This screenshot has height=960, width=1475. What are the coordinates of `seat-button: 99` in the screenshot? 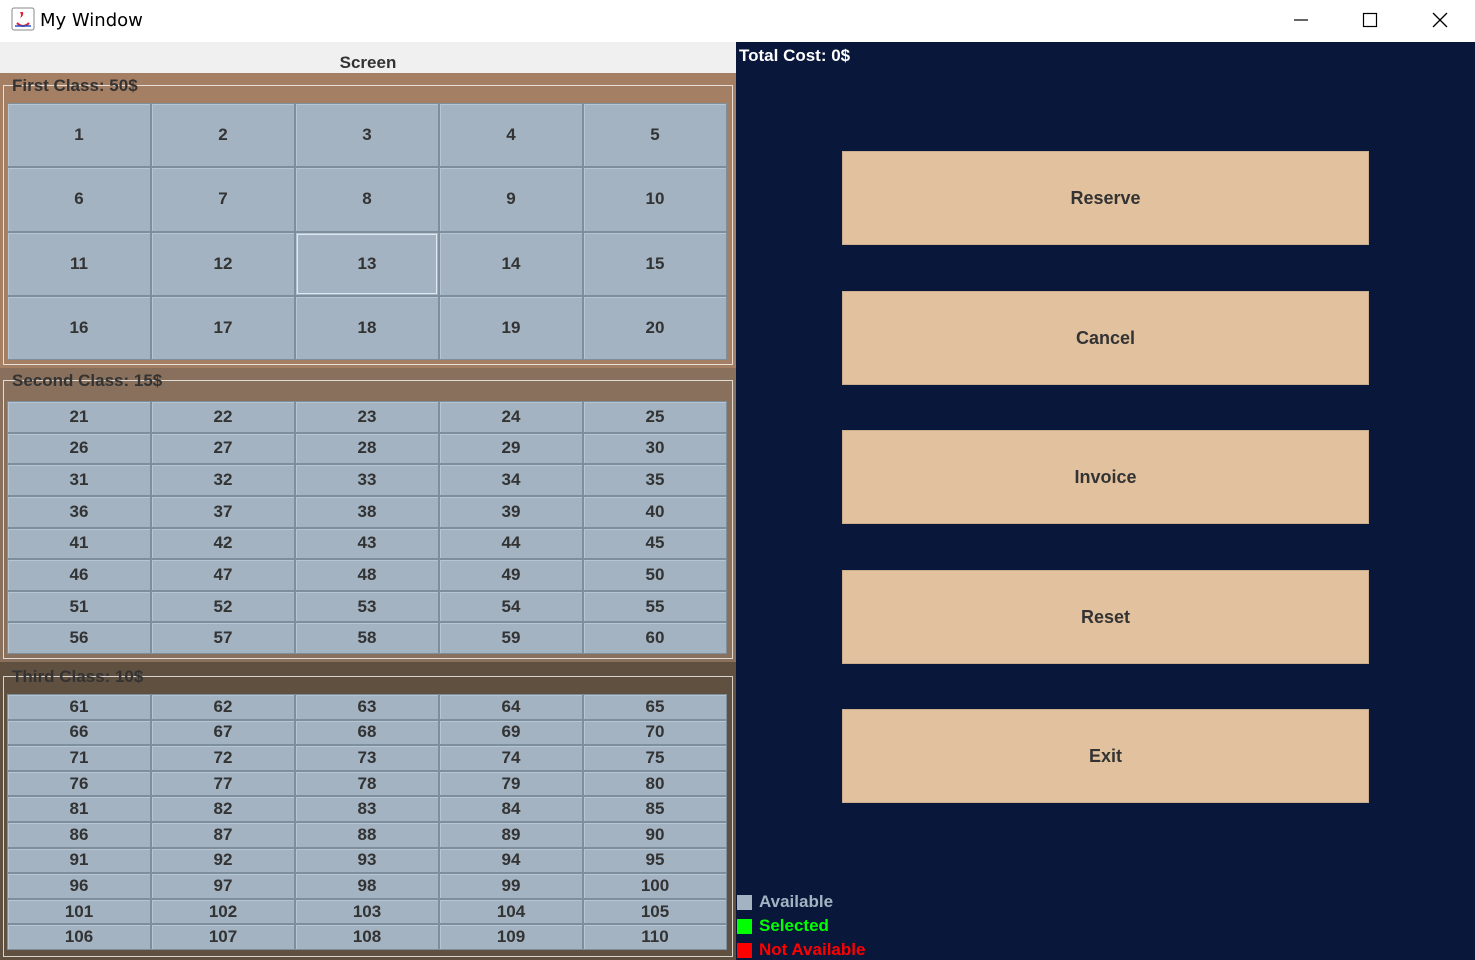 It's located at (511, 886).